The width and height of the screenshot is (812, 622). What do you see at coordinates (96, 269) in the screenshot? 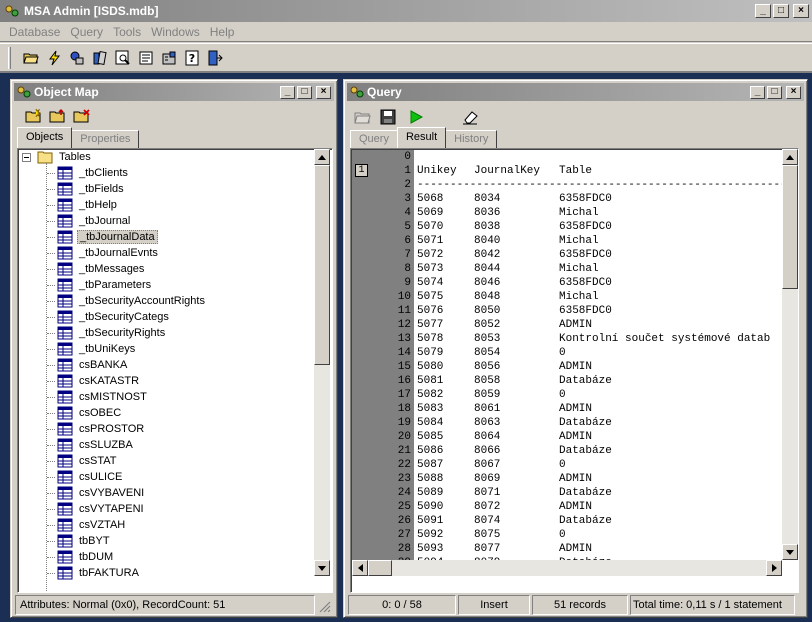
I see `tree-item: _tbMessages` at bounding box center [96, 269].